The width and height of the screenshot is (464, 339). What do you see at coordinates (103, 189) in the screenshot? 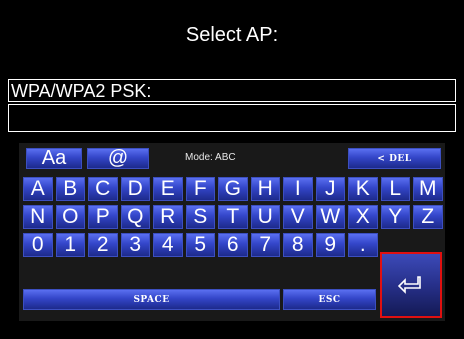
I see `key-c: C` at bounding box center [103, 189].